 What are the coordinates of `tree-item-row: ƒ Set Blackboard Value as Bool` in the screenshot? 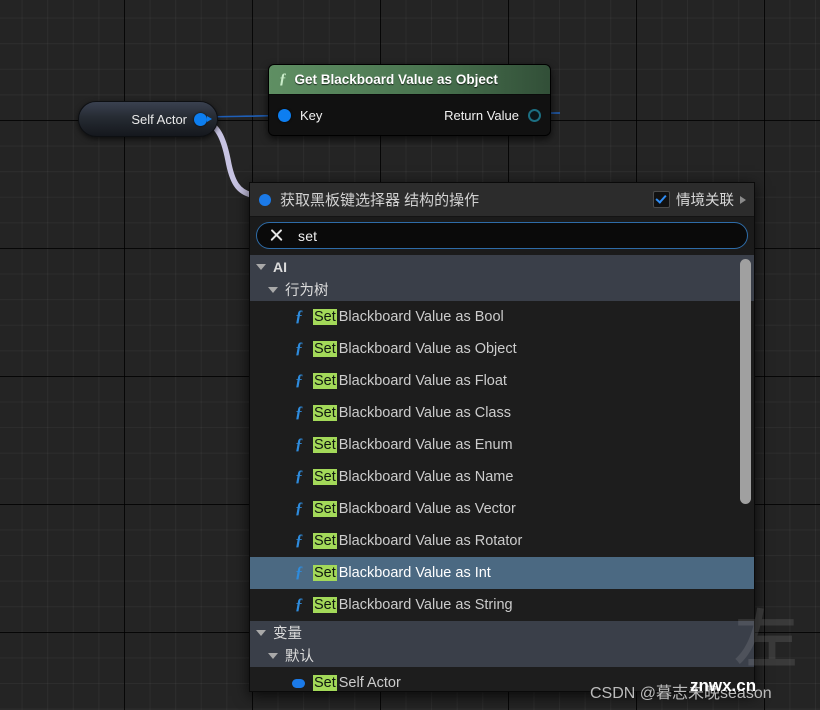 It's located at (502, 317).